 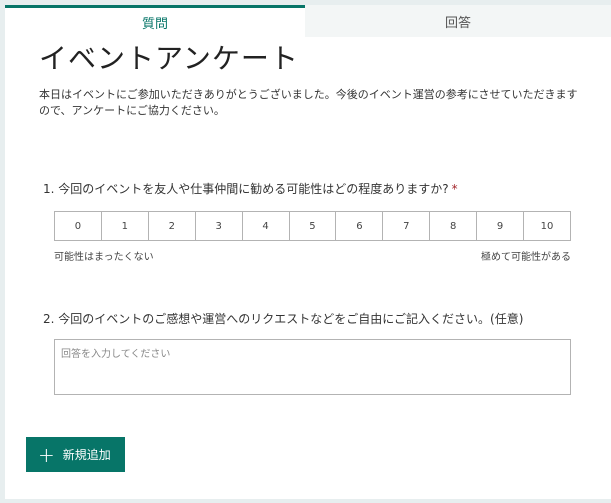 What do you see at coordinates (246, 189) in the screenshot?
I see `question-1-text: 1. 今回のイベントを友人や仕事仲間に勧める可能性はどの程度ありますか?` at bounding box center [246, 189].